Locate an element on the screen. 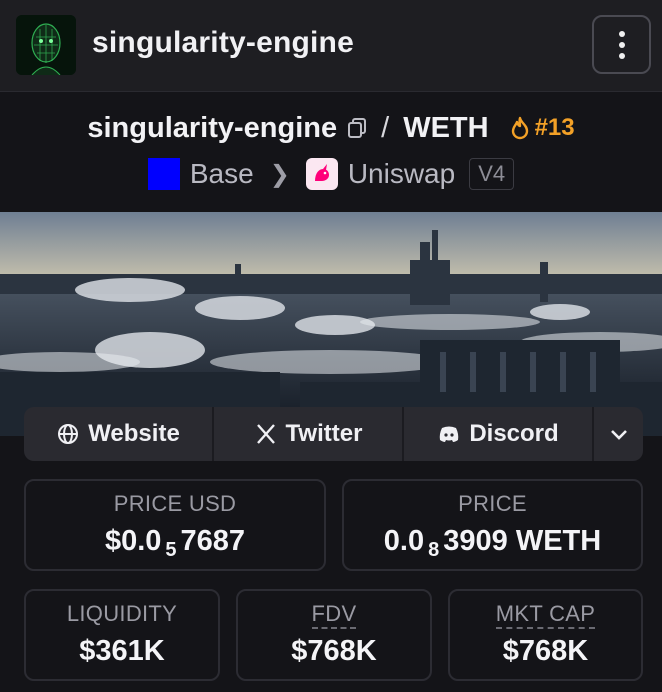 This screenshot has width=662, height=692. social-links-bar: Website Twitter Discord is located at coordinates (333, 434).